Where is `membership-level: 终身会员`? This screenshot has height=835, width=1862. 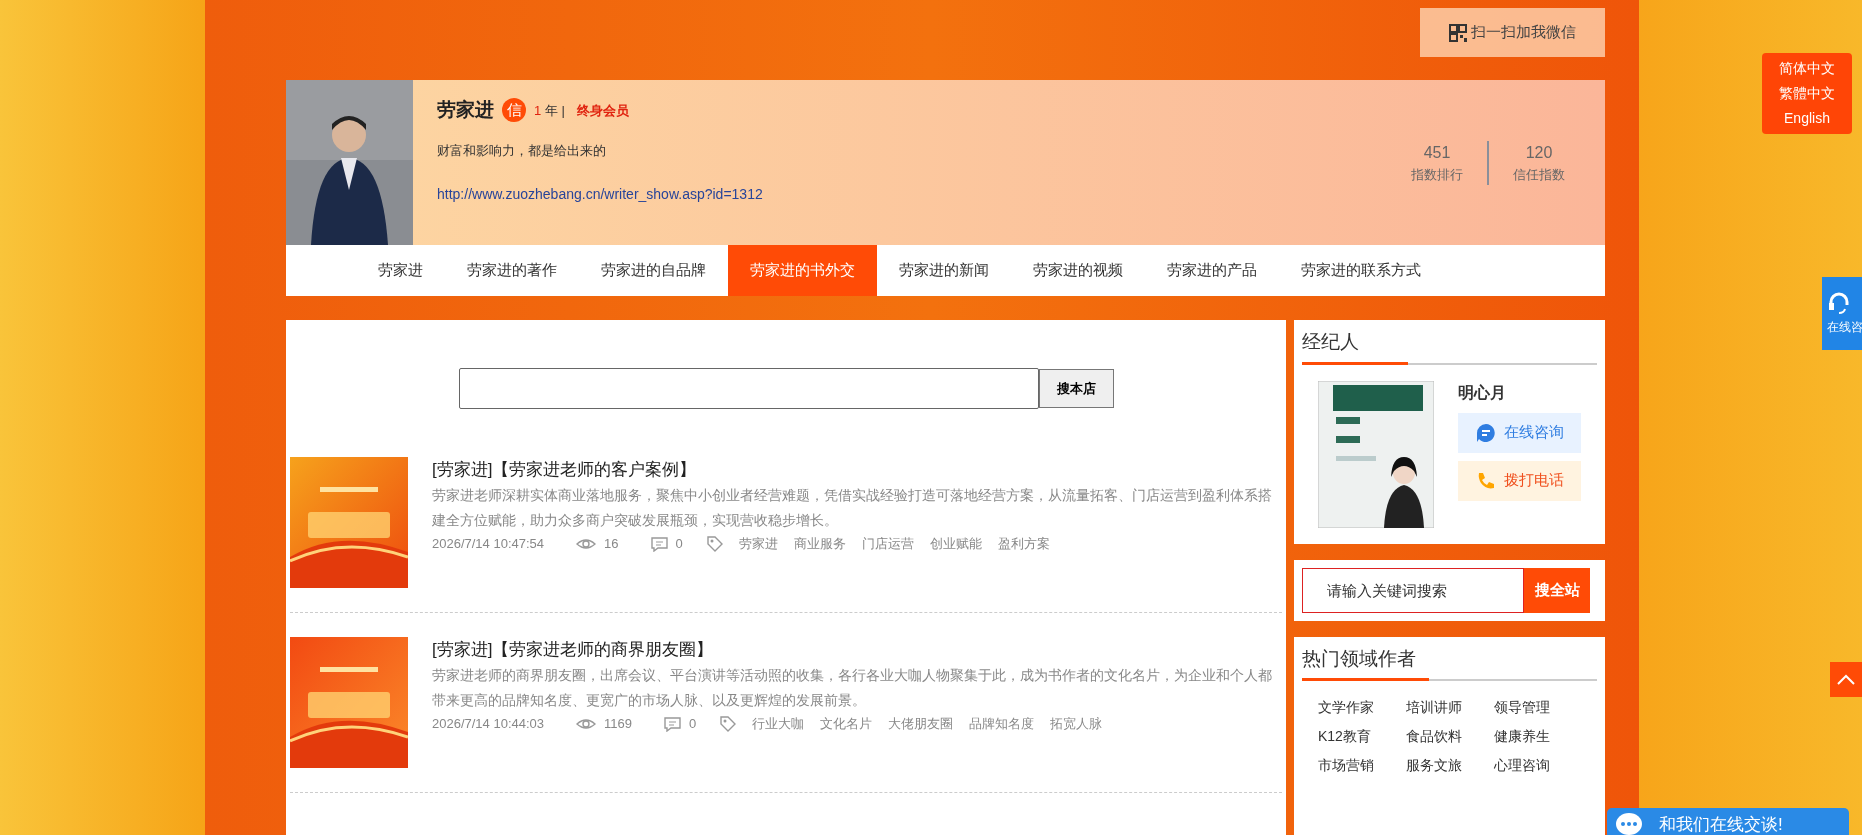 membership-level: 终身会员 is located at coordinates (602, 110).